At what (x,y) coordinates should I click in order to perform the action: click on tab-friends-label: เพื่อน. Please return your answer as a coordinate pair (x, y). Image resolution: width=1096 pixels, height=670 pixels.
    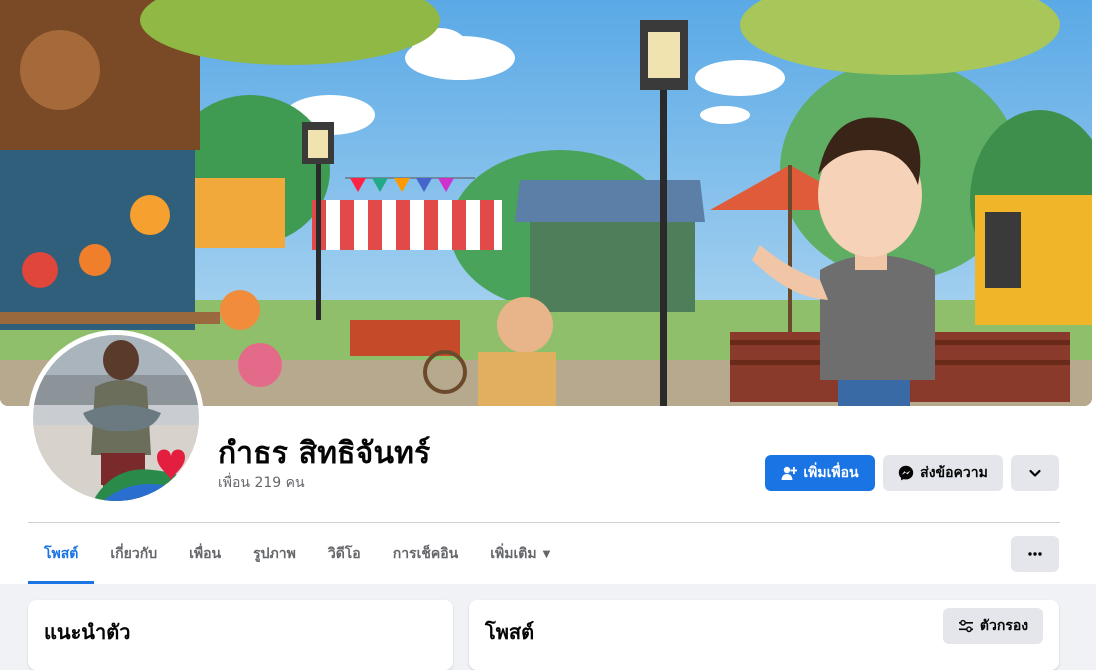
    Looking at the image, I should click on (205, 554).